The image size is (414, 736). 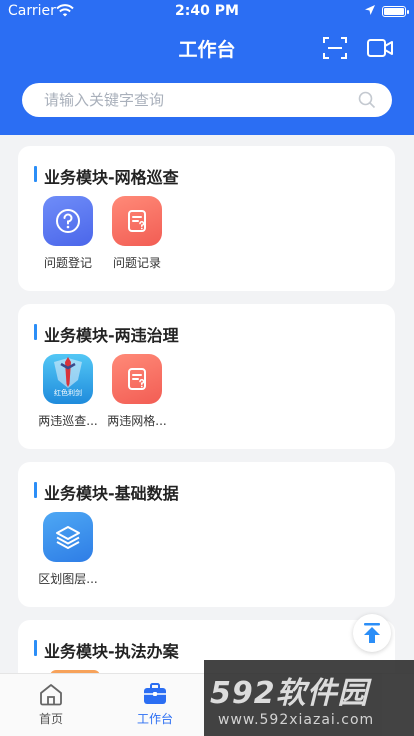 I want to click on module-label: 问题记录, so click(x=136, y=263).